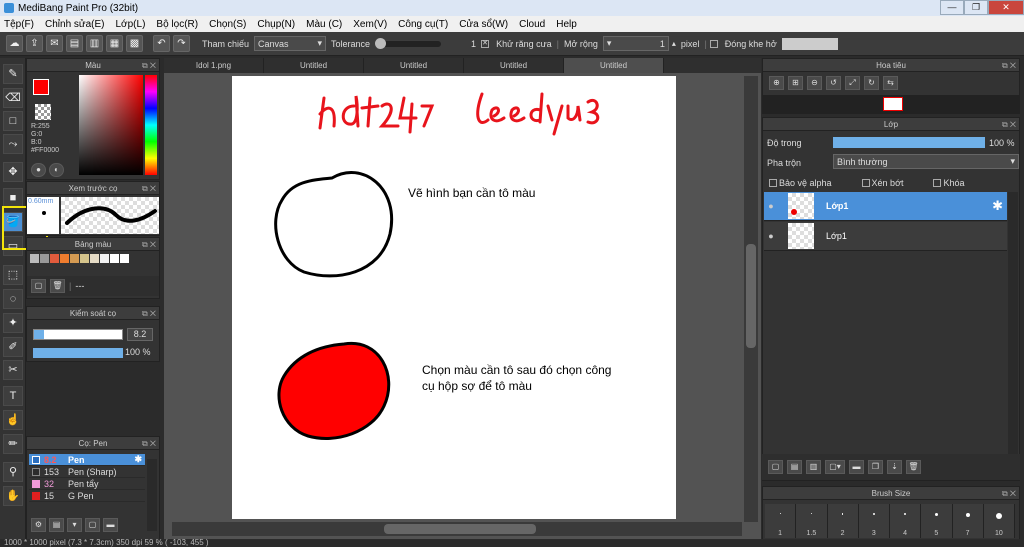 The width and height of the screenshot is (1024, 547). Describe the element at coordinates (893, 104) in the screenshot. I see `navigator-viewport` at that location.